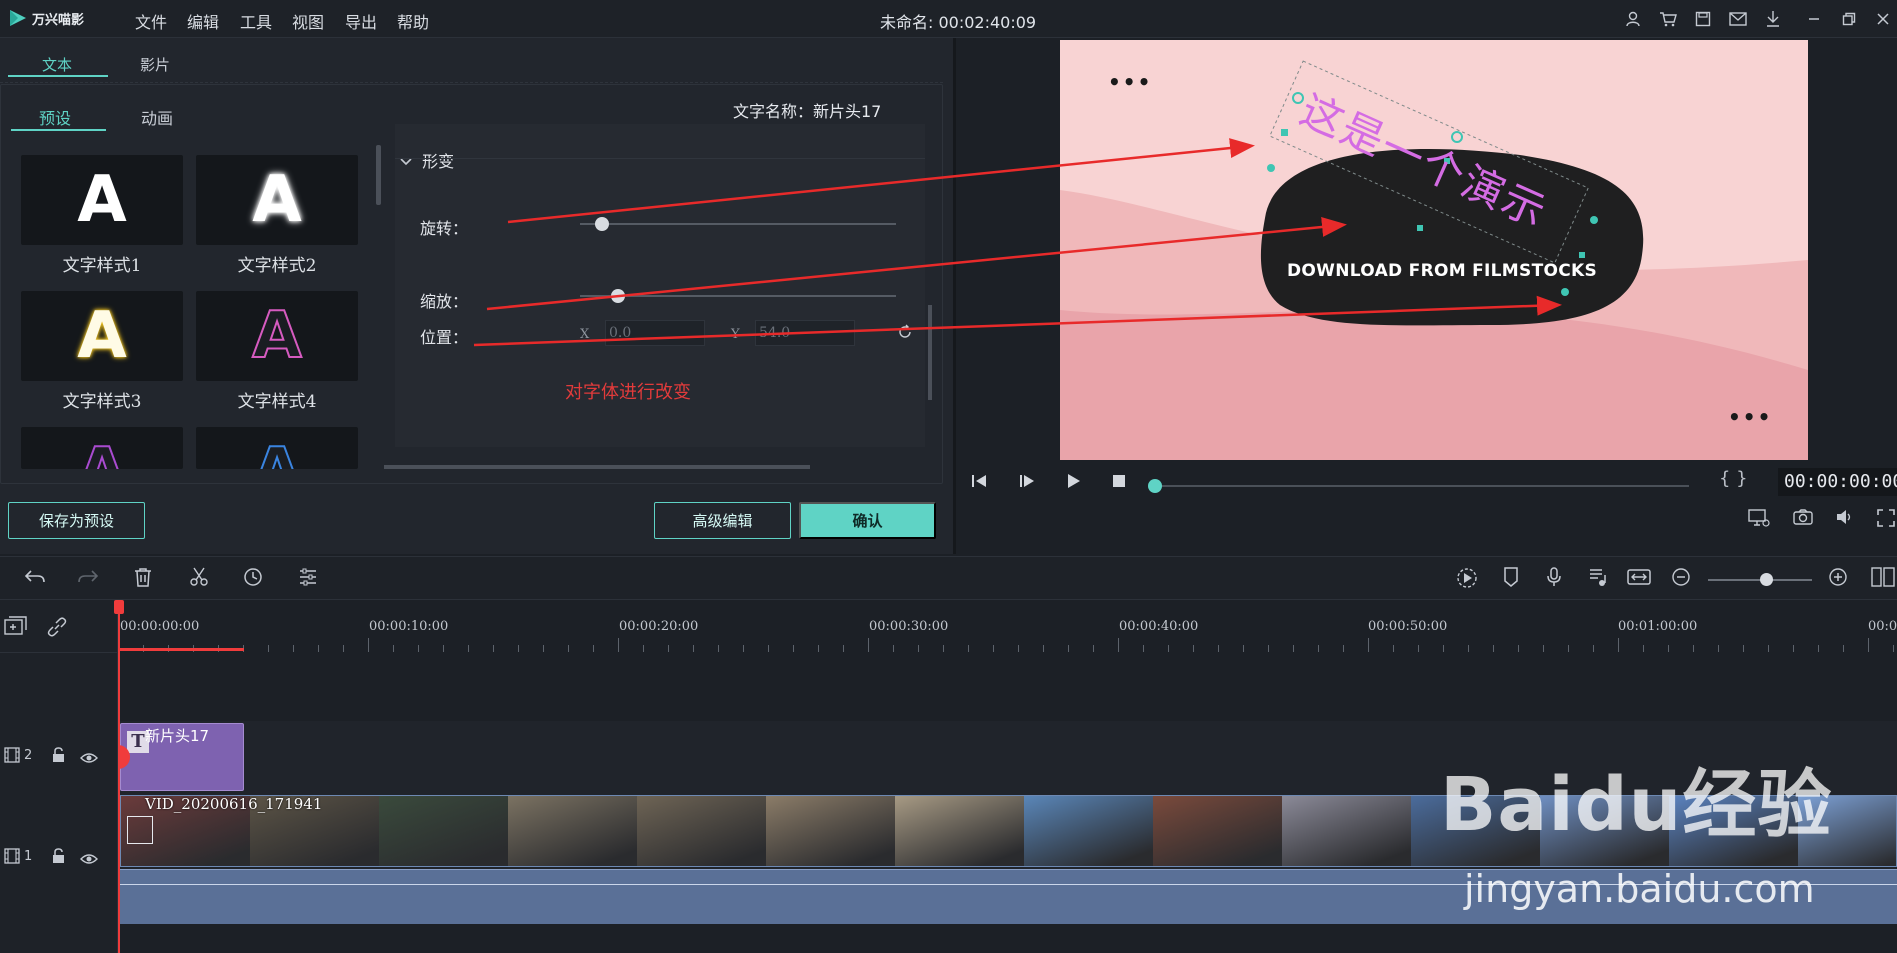 The image size is (1897, 953). I want to click on fit-timeline-icon, so click(1639, 579).